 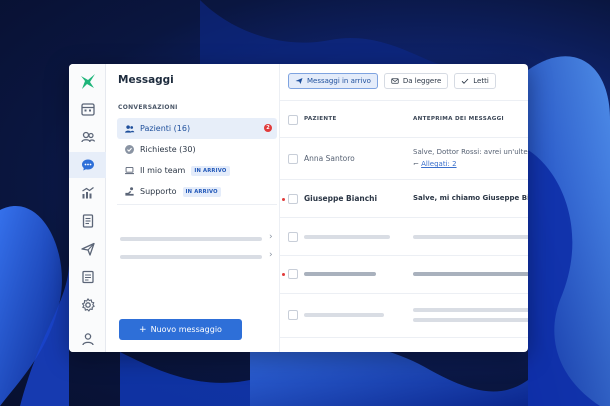 What do you see at coordinates (87, 277) in the screenshot?
I see `notes-icon` at bounding box center [87, 277].